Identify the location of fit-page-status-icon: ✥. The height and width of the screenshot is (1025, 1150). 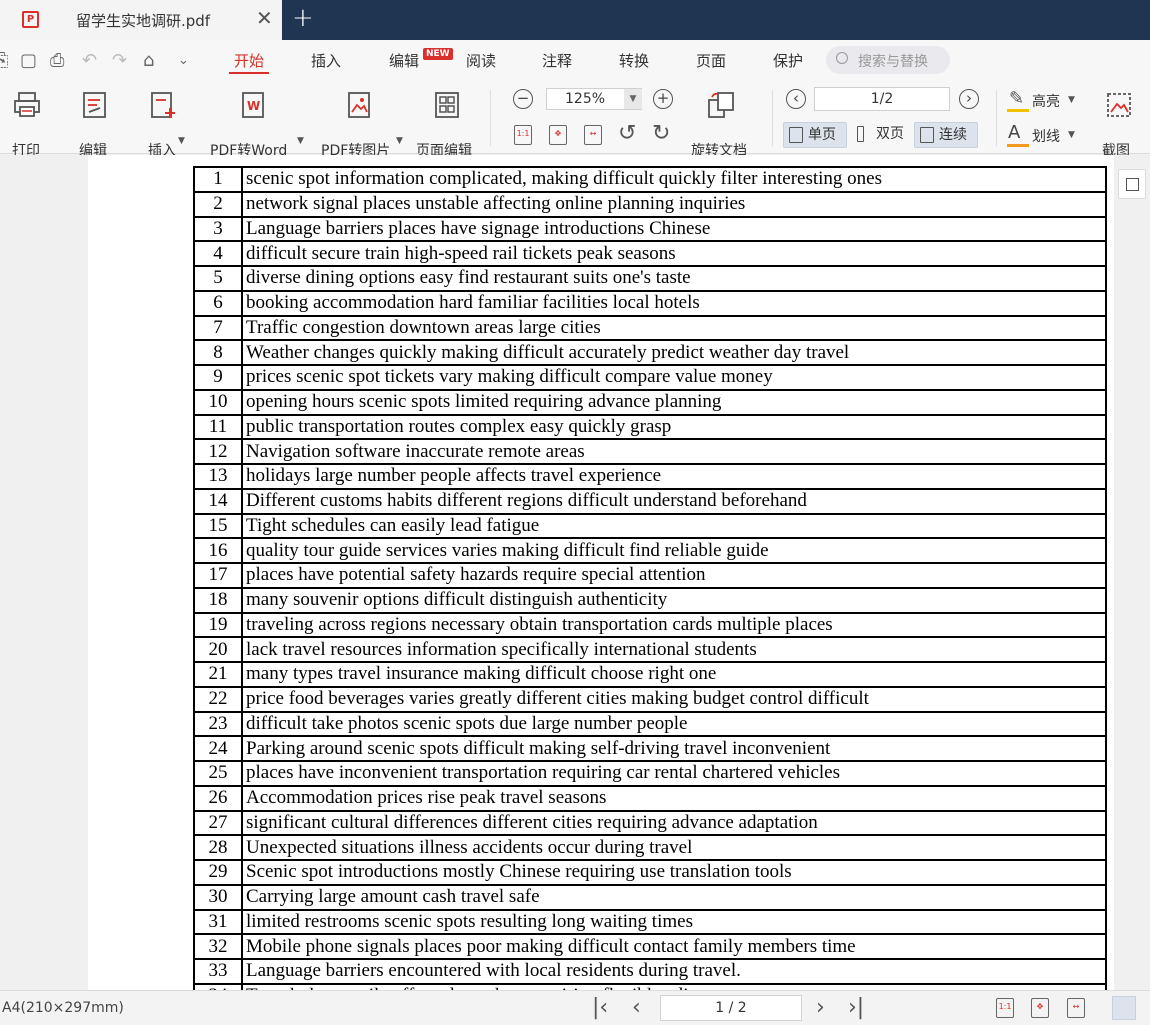
(1040, 1008).